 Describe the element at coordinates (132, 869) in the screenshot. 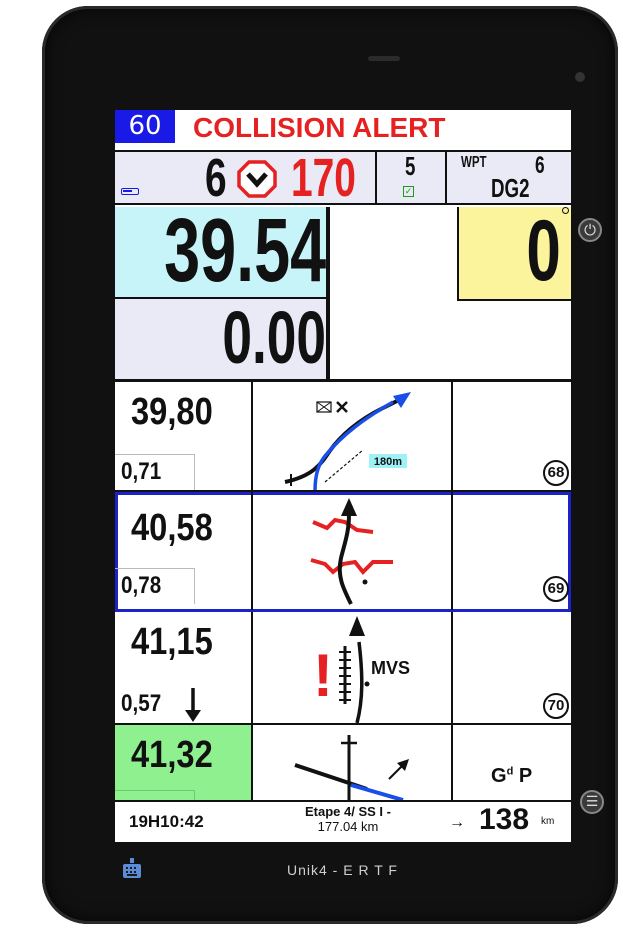

I see `keyboard-icon` at that location.